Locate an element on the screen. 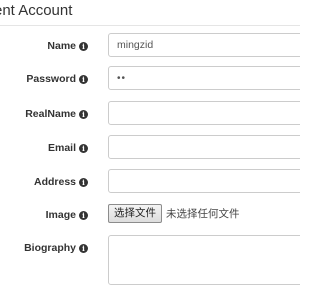  biography-textarea is located at coordinates (204, 260).